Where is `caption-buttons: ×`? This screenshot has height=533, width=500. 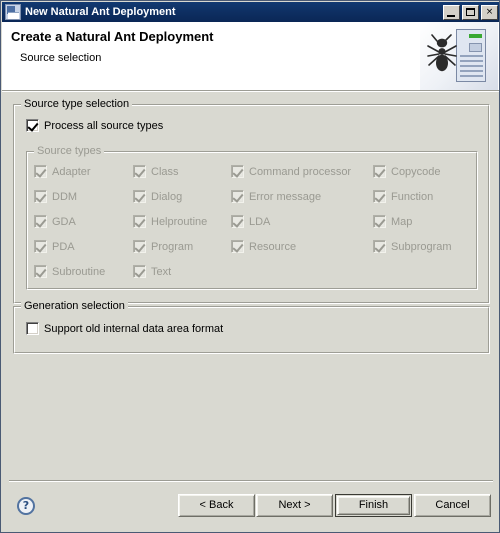
caption-buttons: × is located at coordinates (470, 12).